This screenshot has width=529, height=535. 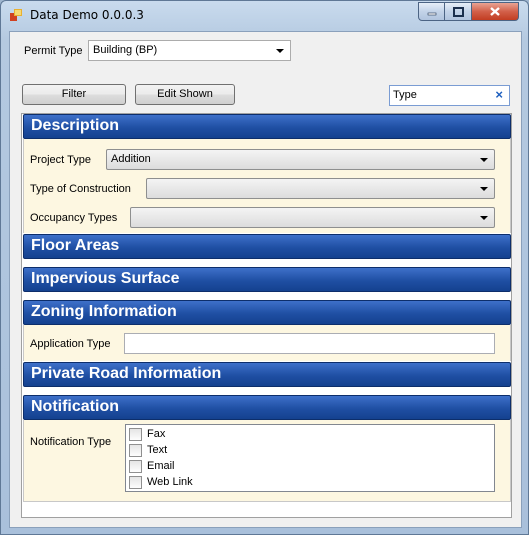 I want to click on project-type-select: Addition, so click(x=300, y=159).